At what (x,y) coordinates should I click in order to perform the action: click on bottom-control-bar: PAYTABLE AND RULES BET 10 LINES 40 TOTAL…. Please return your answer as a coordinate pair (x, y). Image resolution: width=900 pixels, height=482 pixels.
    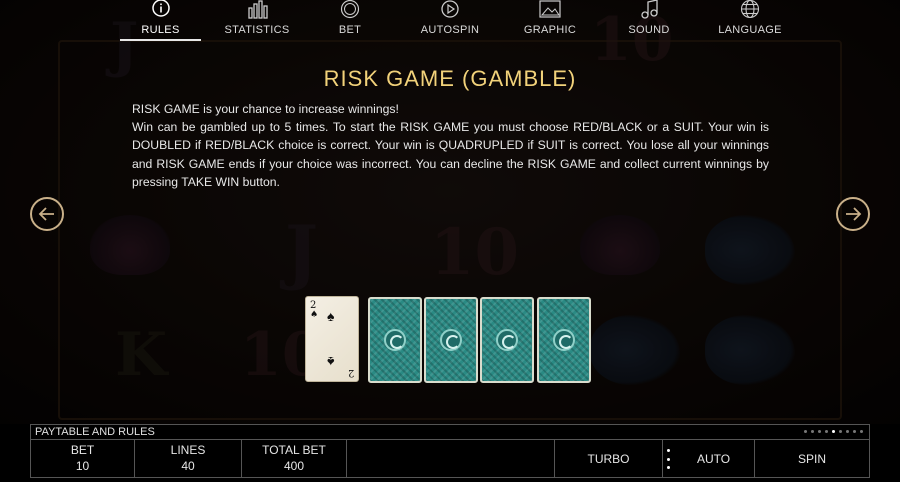
    Looking at the image, I should click on (450, 451).